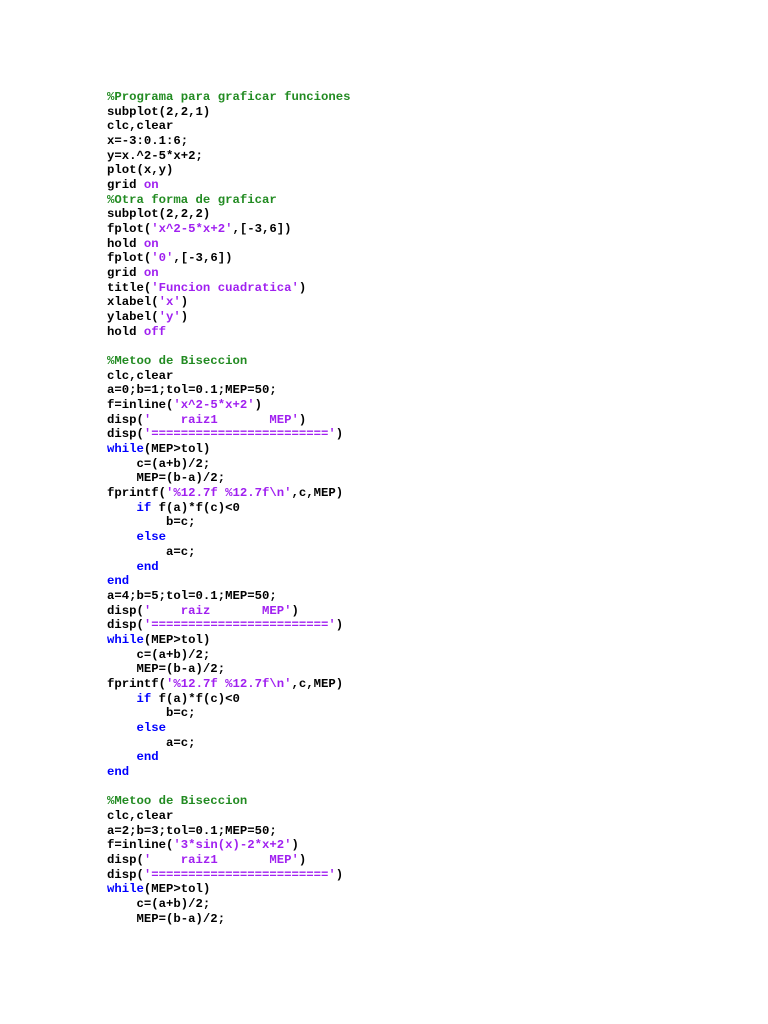 Image resolution: width=768 pixels, height=1024 pixels. What do you see at coordinates (229, 743) in the screenshot?
I see `code-line: a=c;` at bounding box center [229, 743].